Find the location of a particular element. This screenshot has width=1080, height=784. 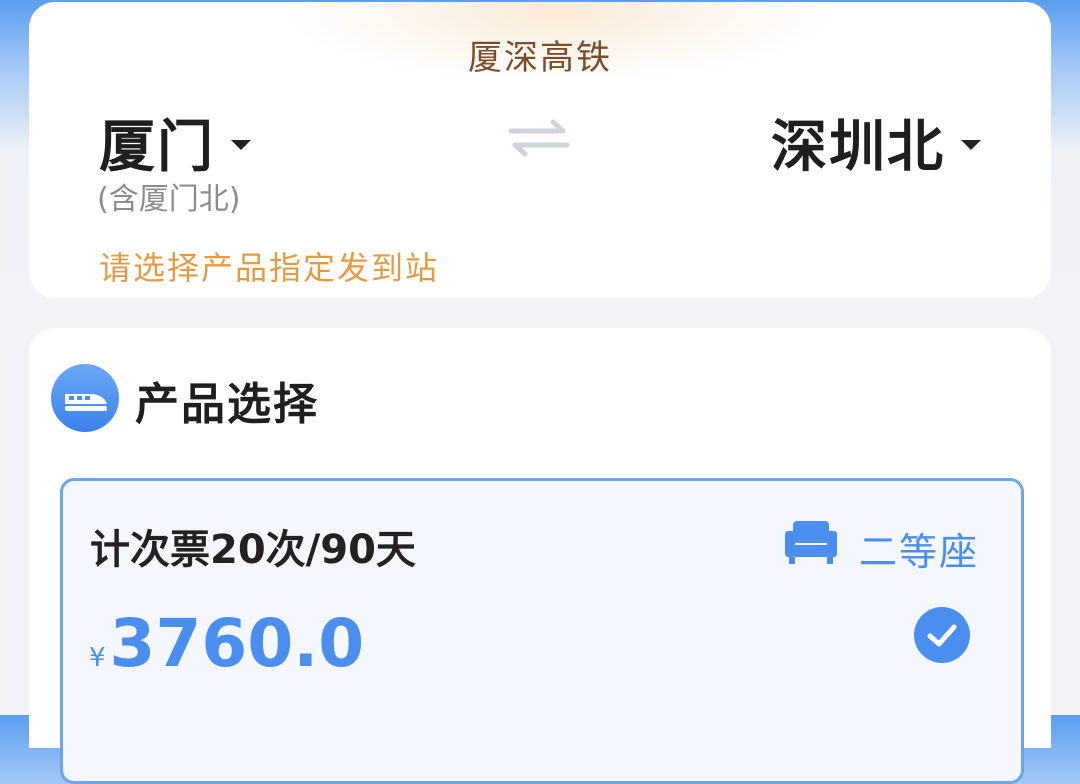

from-station-name: 厦门 is located at coordinates (157, 147).